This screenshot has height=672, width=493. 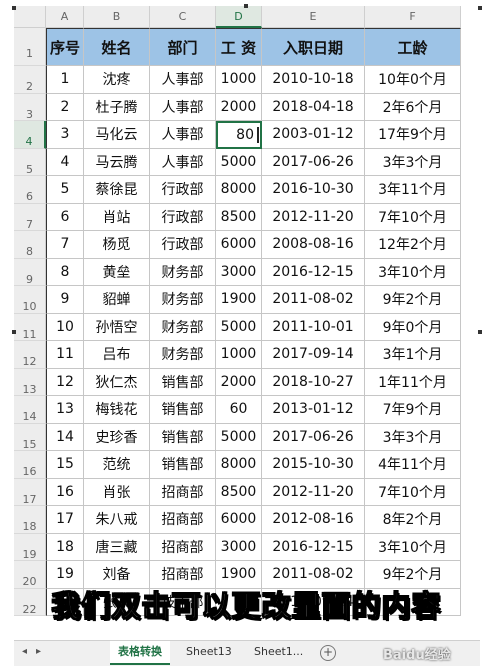 I want to click on table-cell: 2013-01-12, so click(x=313, y=410).